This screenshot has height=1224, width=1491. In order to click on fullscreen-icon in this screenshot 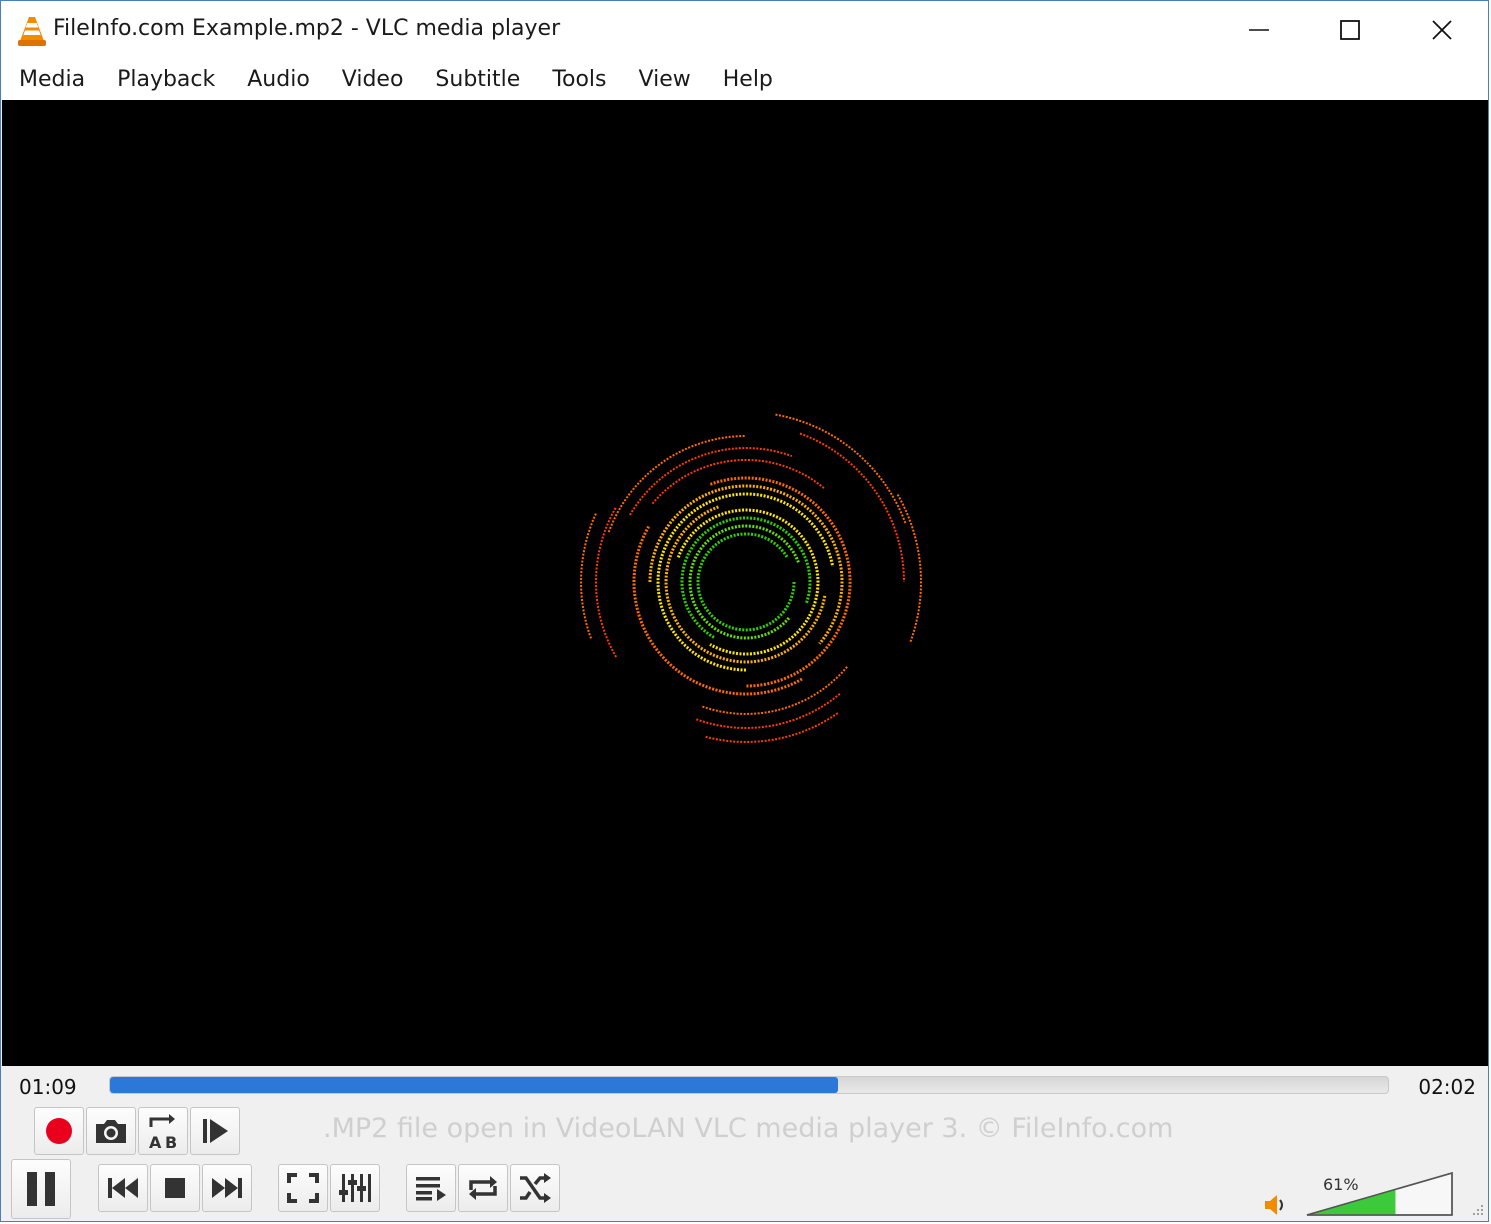, I will do `click(303, 1188)`.